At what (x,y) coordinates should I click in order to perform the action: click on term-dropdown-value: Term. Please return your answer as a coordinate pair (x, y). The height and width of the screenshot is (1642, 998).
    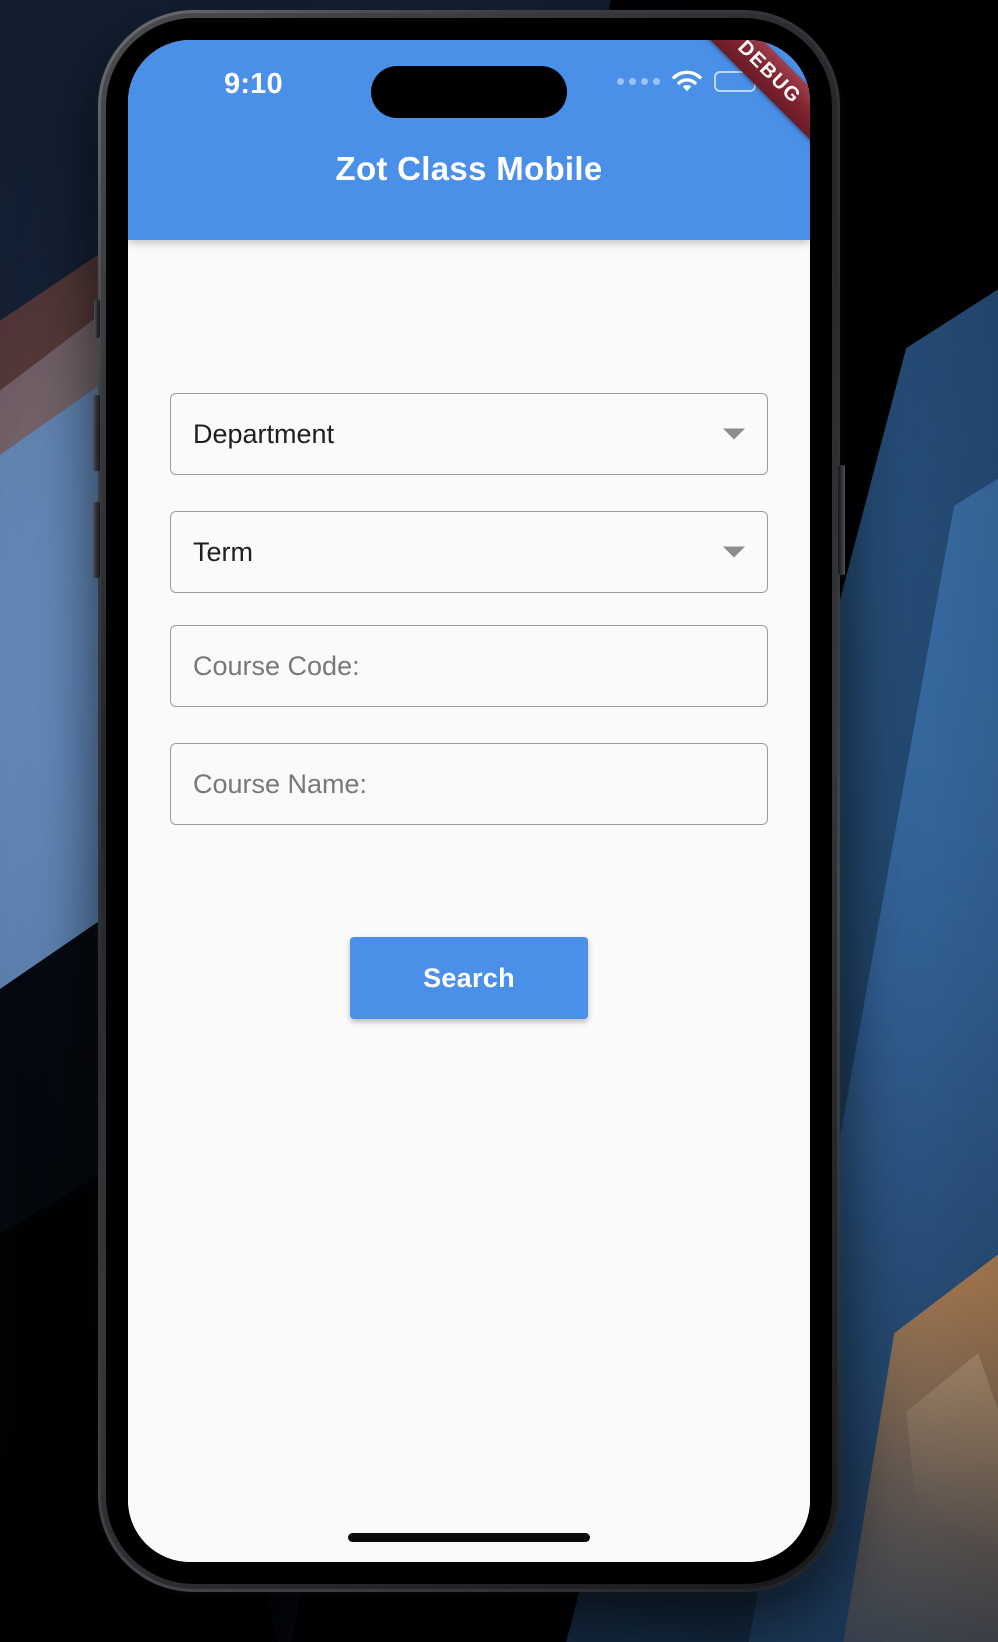
    Looking at the image, I should click on (223, 551).